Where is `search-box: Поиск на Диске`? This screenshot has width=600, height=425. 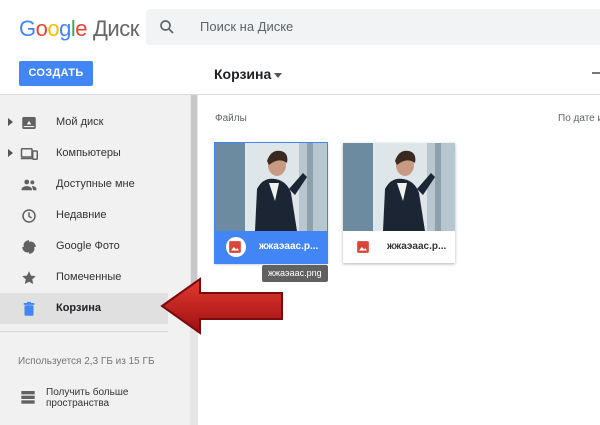 search-box: Поиск на Диске is located at coordinates (373, 27).